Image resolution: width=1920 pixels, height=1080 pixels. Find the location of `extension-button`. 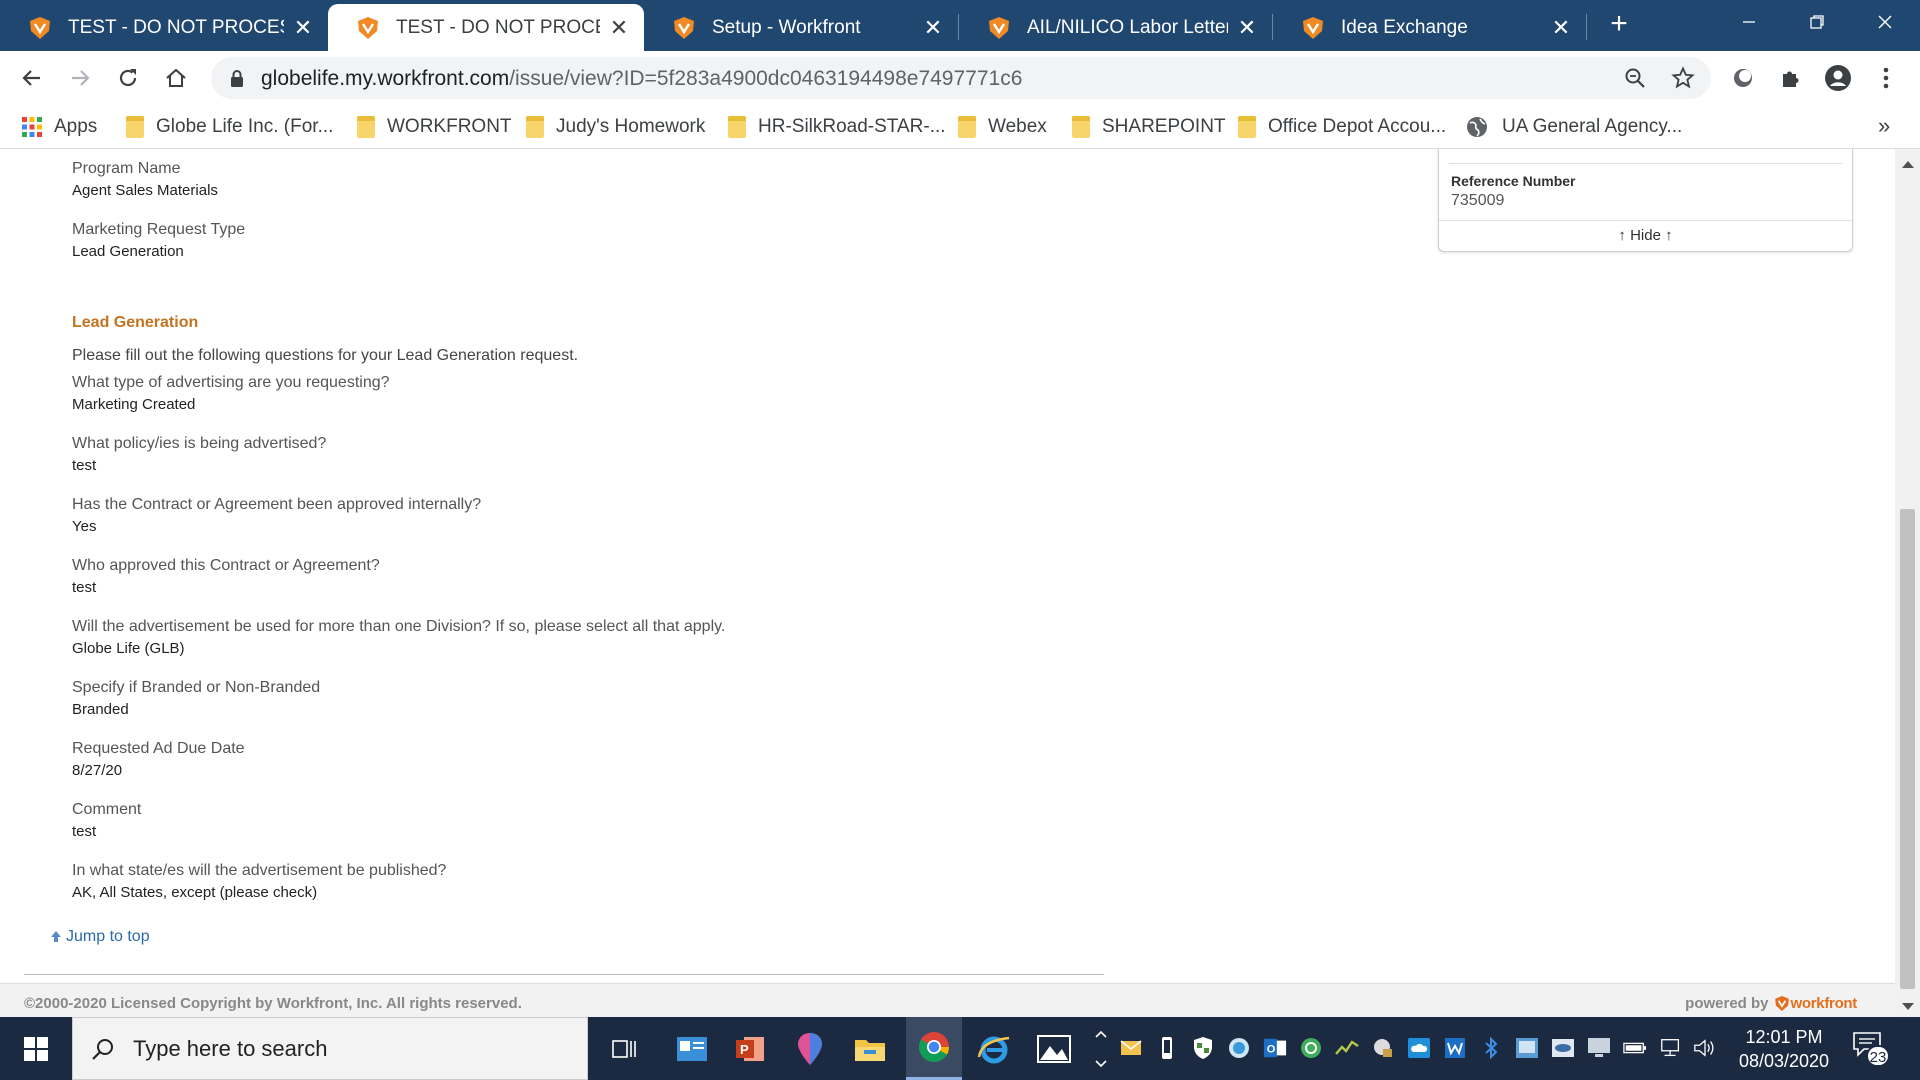

extension-button is located at coordinates (1743, 78).